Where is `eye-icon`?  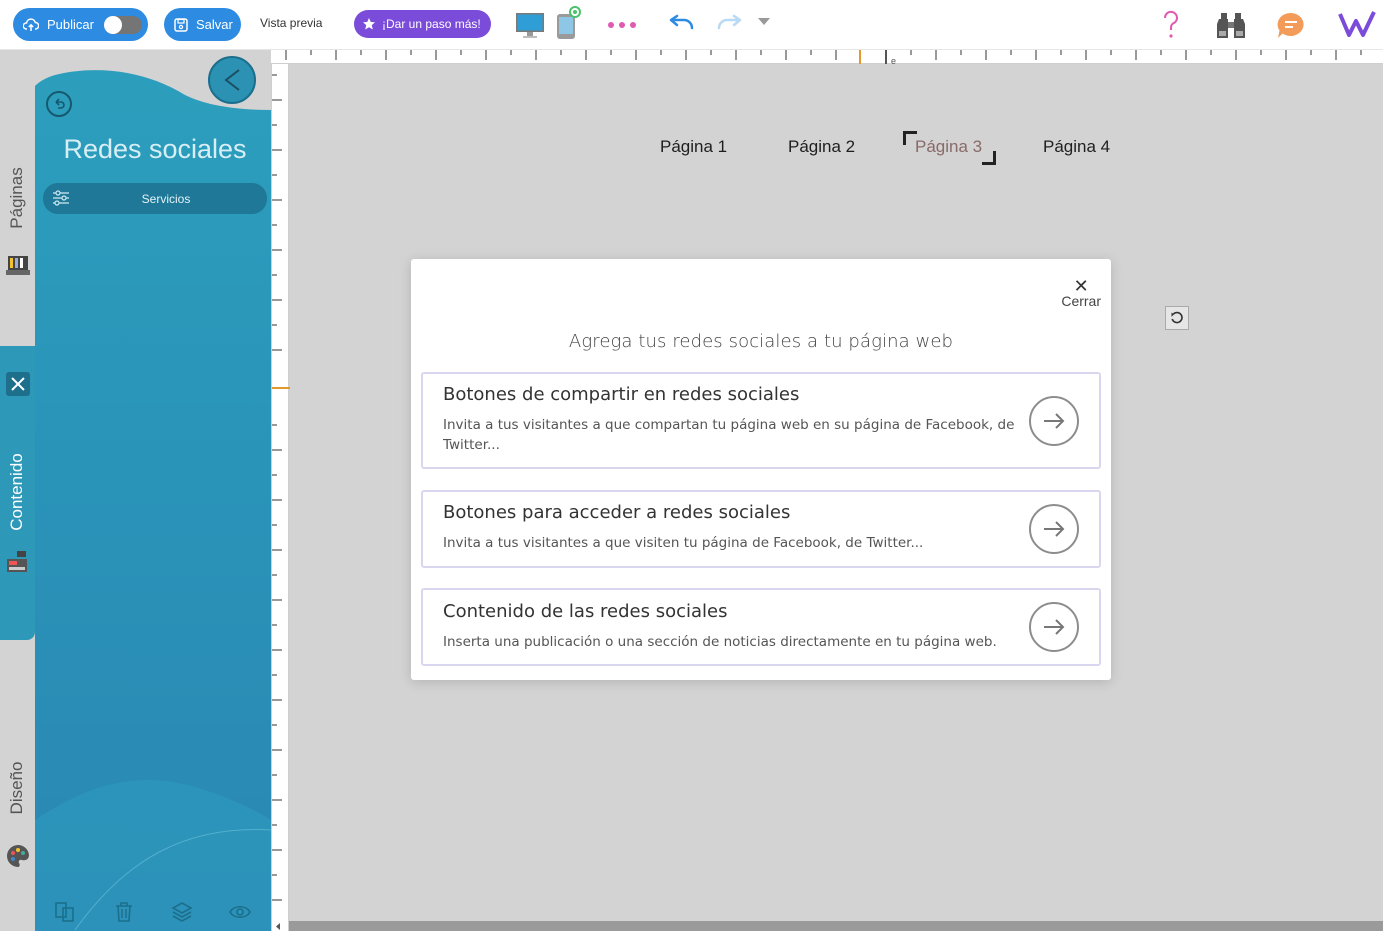 eye-icon is located at coordinates (240, 914).